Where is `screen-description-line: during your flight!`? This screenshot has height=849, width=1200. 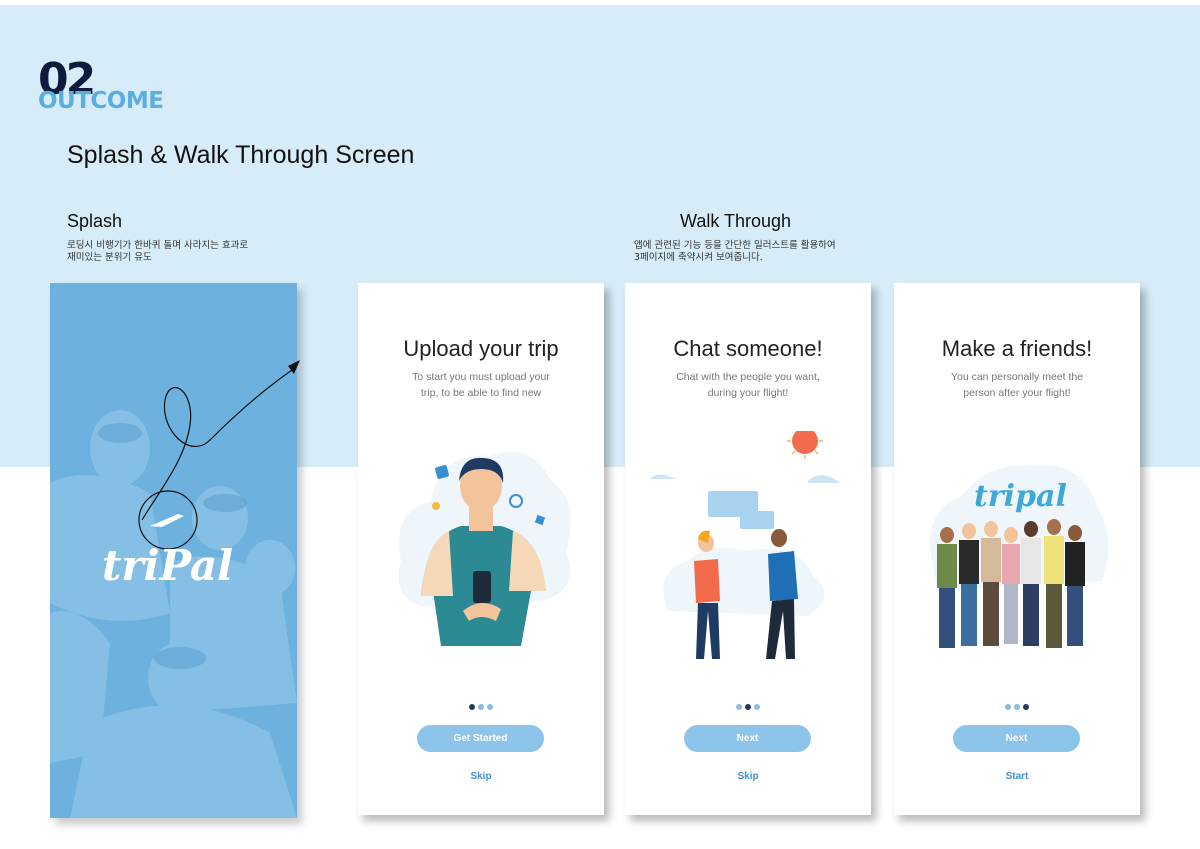 screen-description-line: during your flight! is located at coordinates (748, 393).